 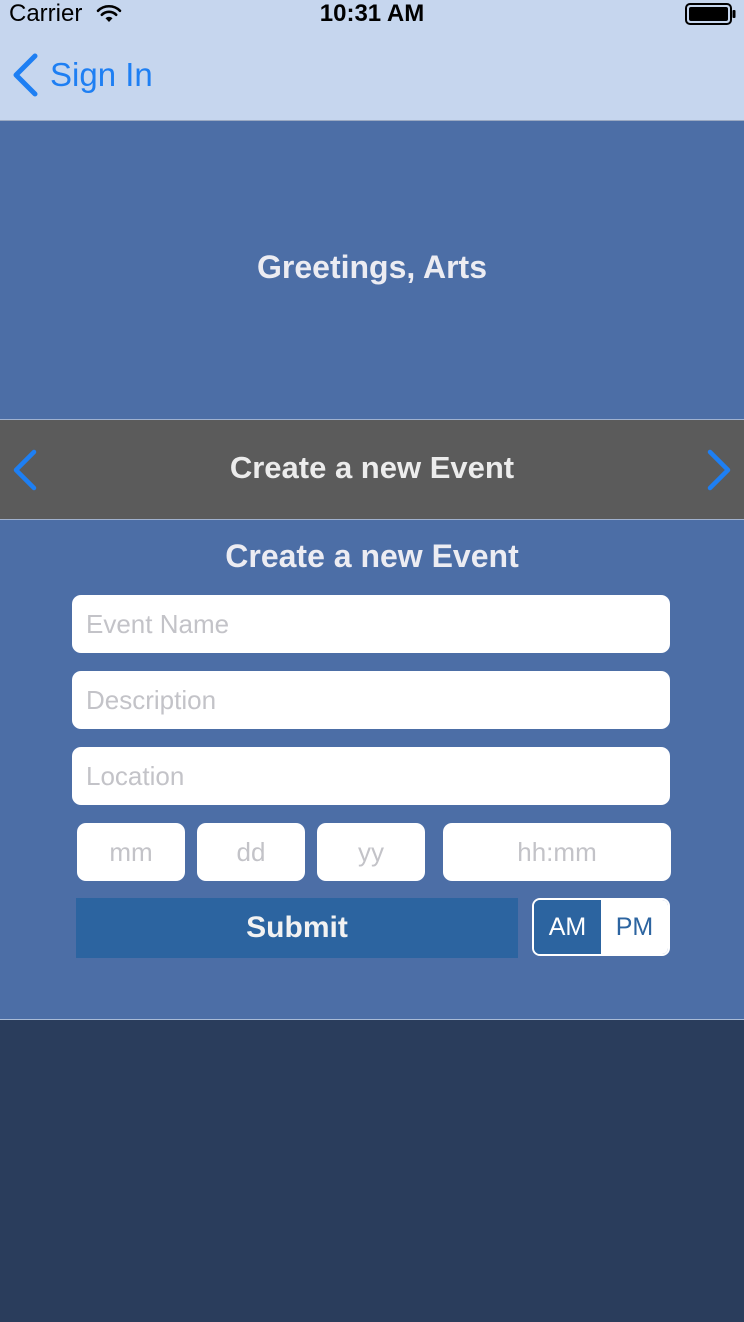 What do you see at coordinates (634, 927) in the screenshot?
I see `pm-segment: PM` at bounding box center [634, 927].